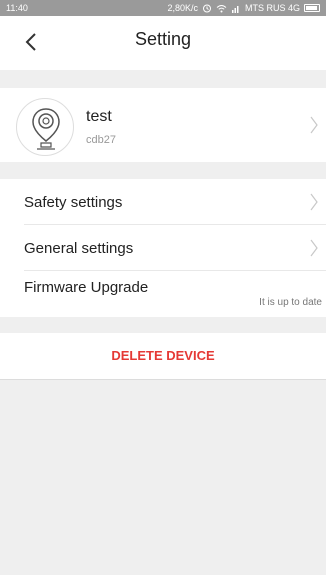 This screenshot has height=575, width=326. What do you see at coordinates (206, 8) in the screenshot?
I see `alarm-icon` at bounding box center [206, 8].